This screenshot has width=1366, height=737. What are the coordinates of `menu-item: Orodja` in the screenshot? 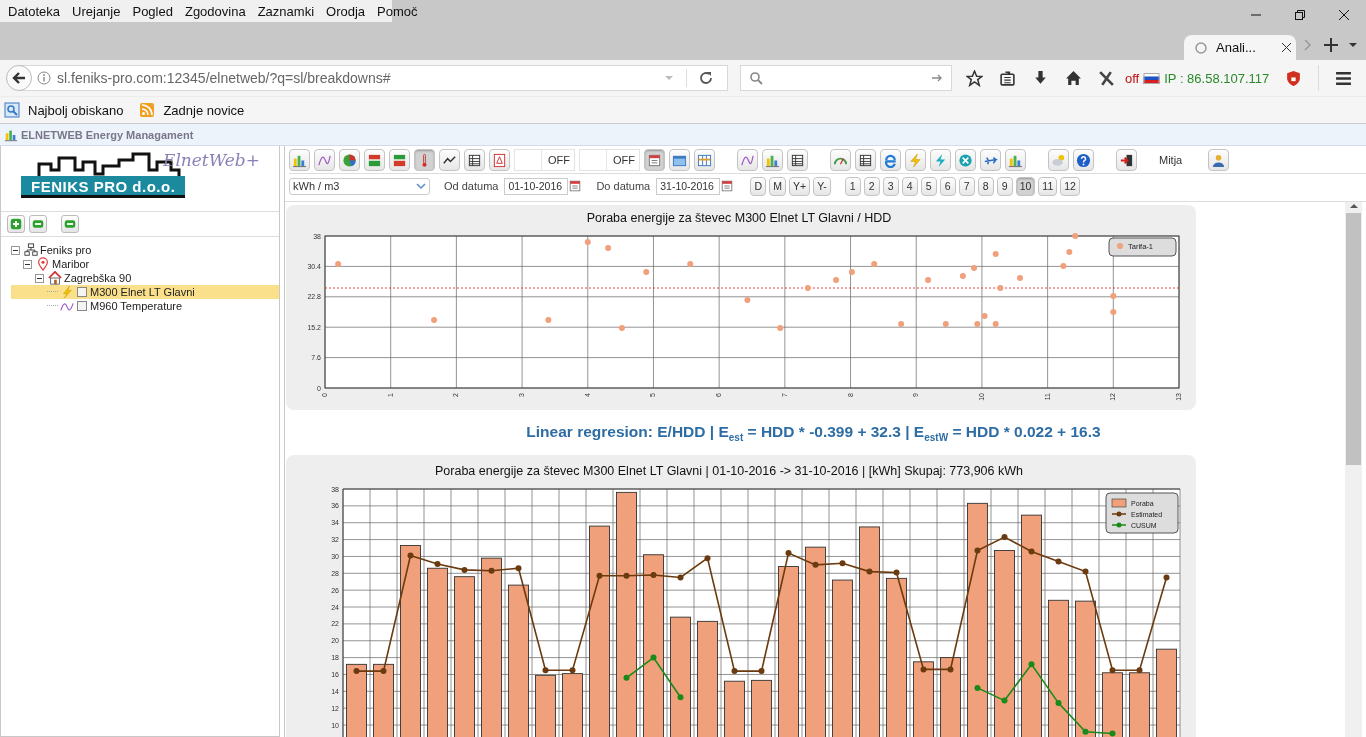 It's located at (346, 11).